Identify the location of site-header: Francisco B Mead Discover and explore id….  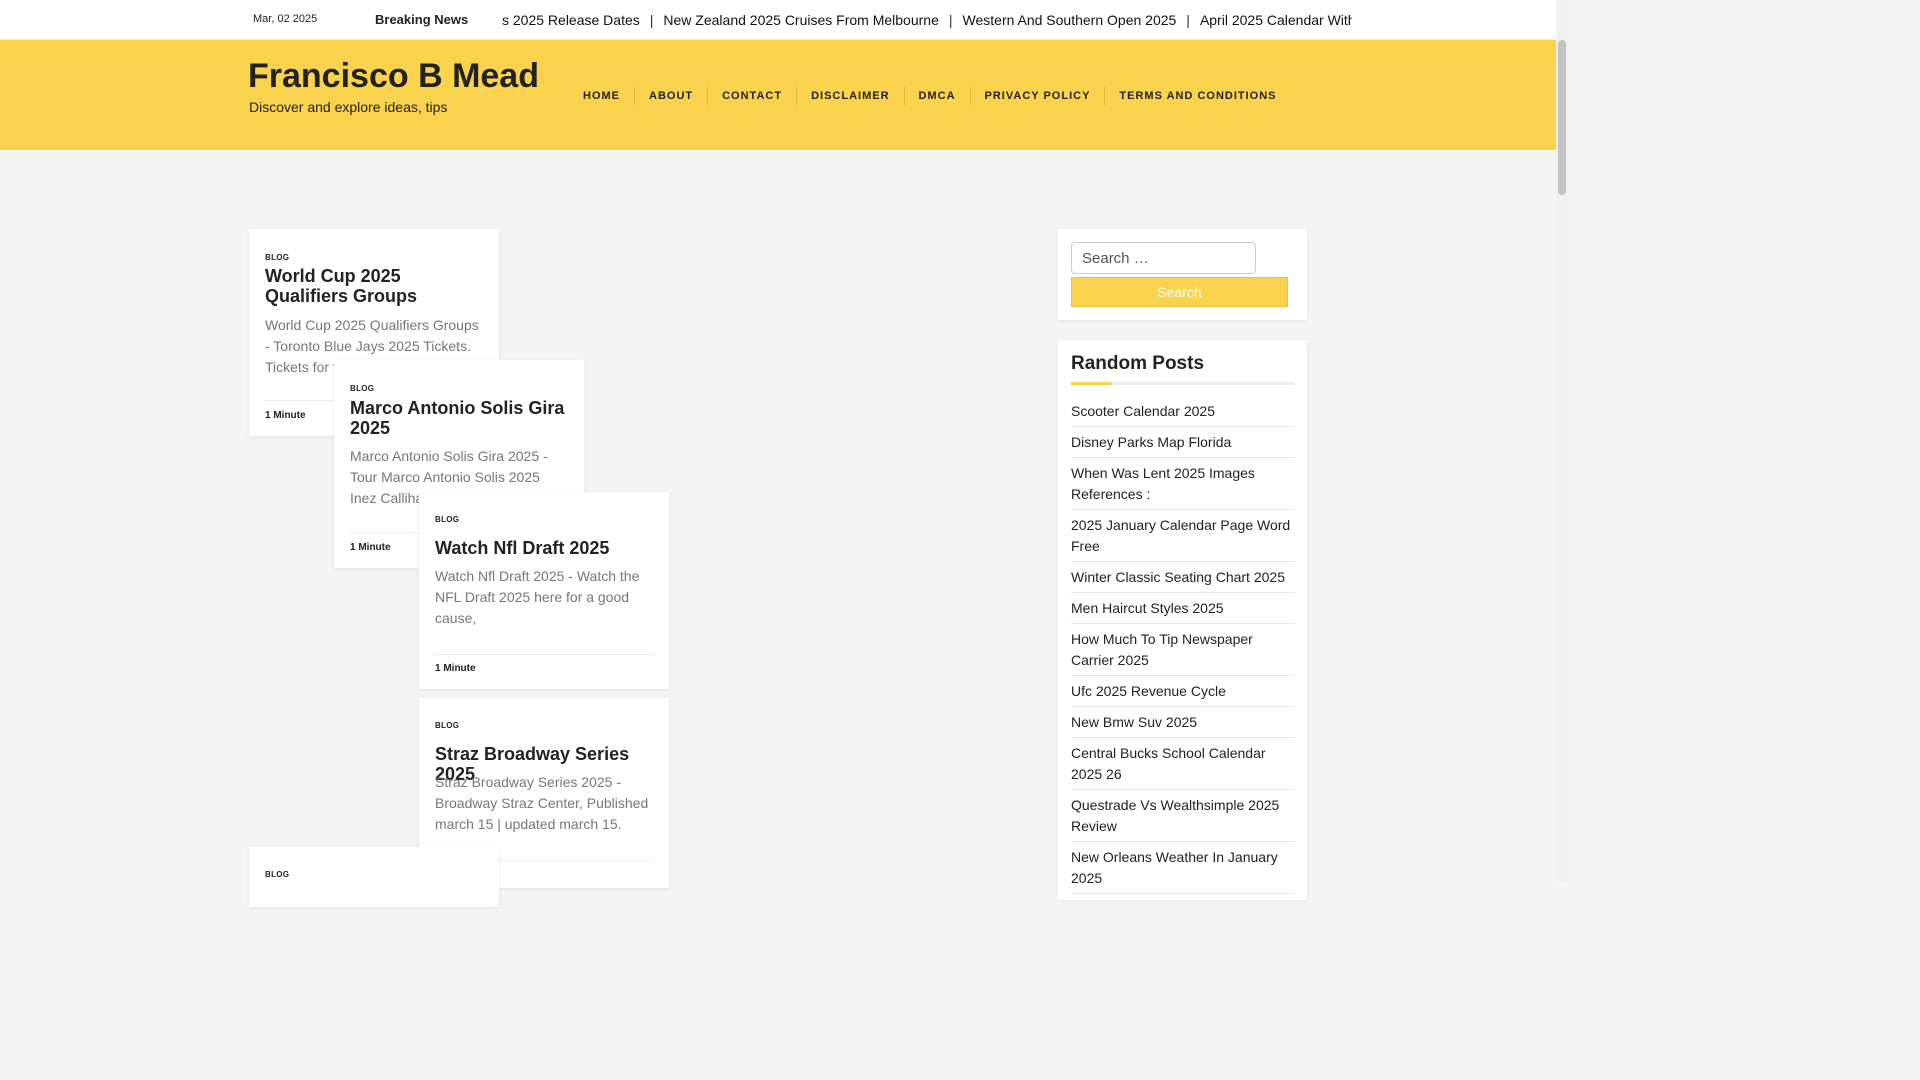
(778, 95).